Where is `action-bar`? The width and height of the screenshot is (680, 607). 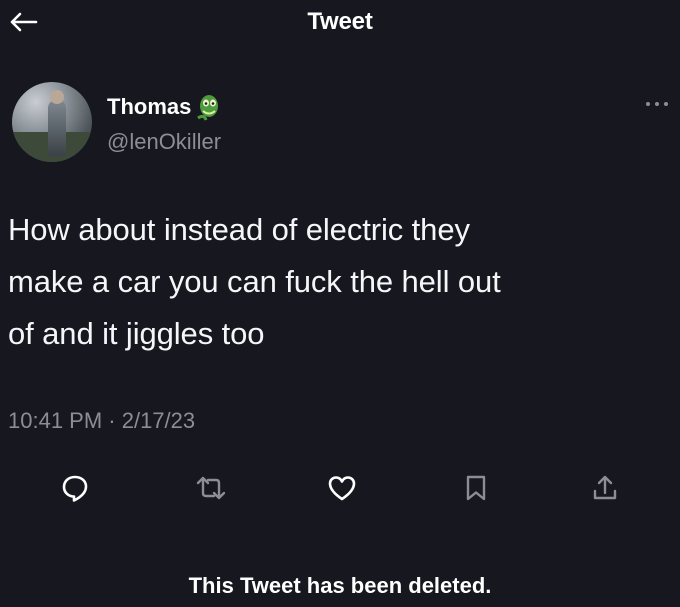
action-bar is located at coordinates (340, 488).